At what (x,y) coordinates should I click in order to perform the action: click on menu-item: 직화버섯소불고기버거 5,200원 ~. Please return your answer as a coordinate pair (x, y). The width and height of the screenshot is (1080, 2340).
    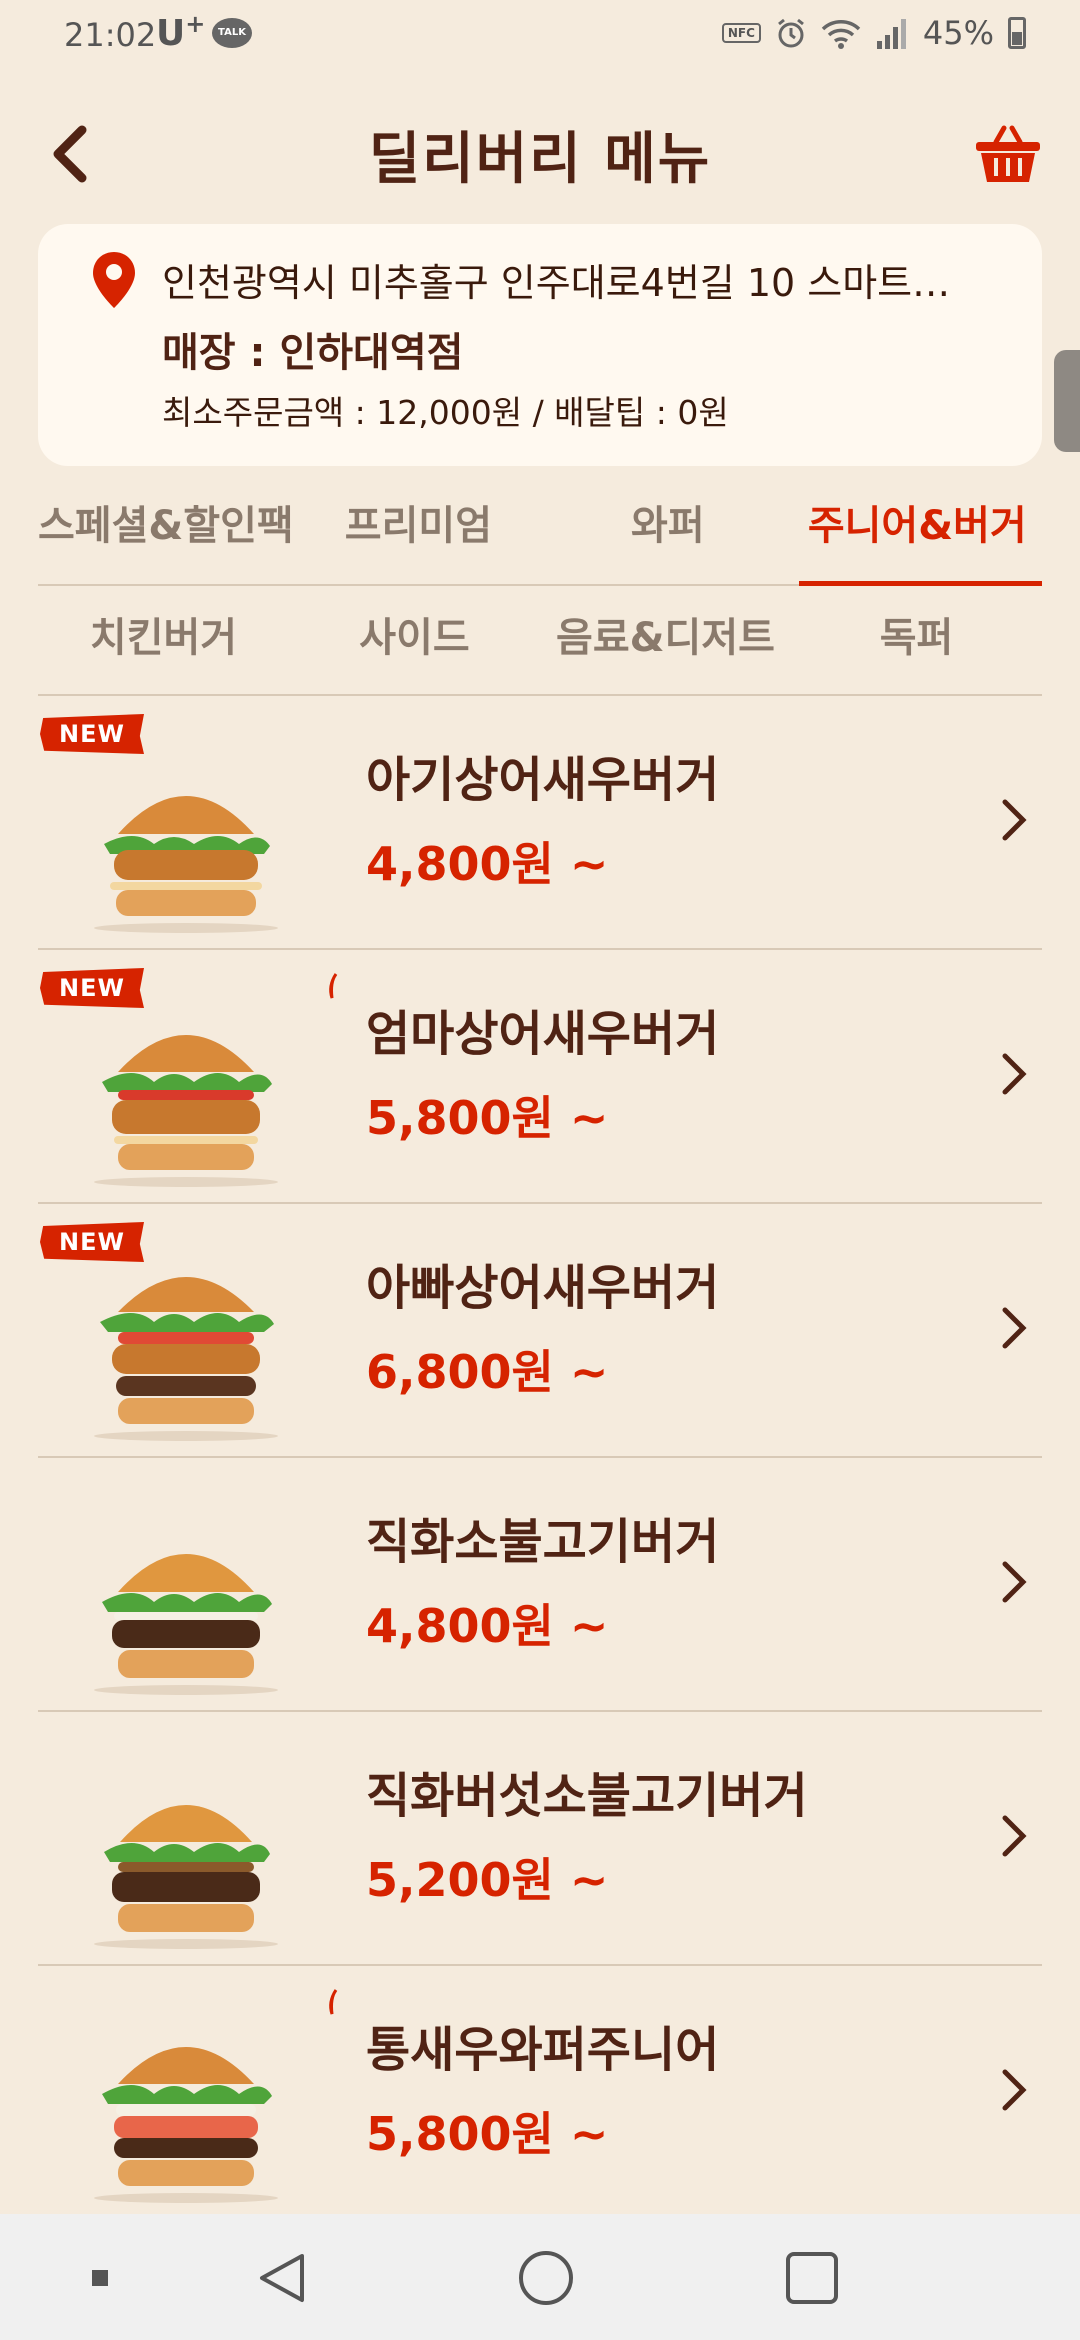
    Looking at the image, I should click on (540, 1839).